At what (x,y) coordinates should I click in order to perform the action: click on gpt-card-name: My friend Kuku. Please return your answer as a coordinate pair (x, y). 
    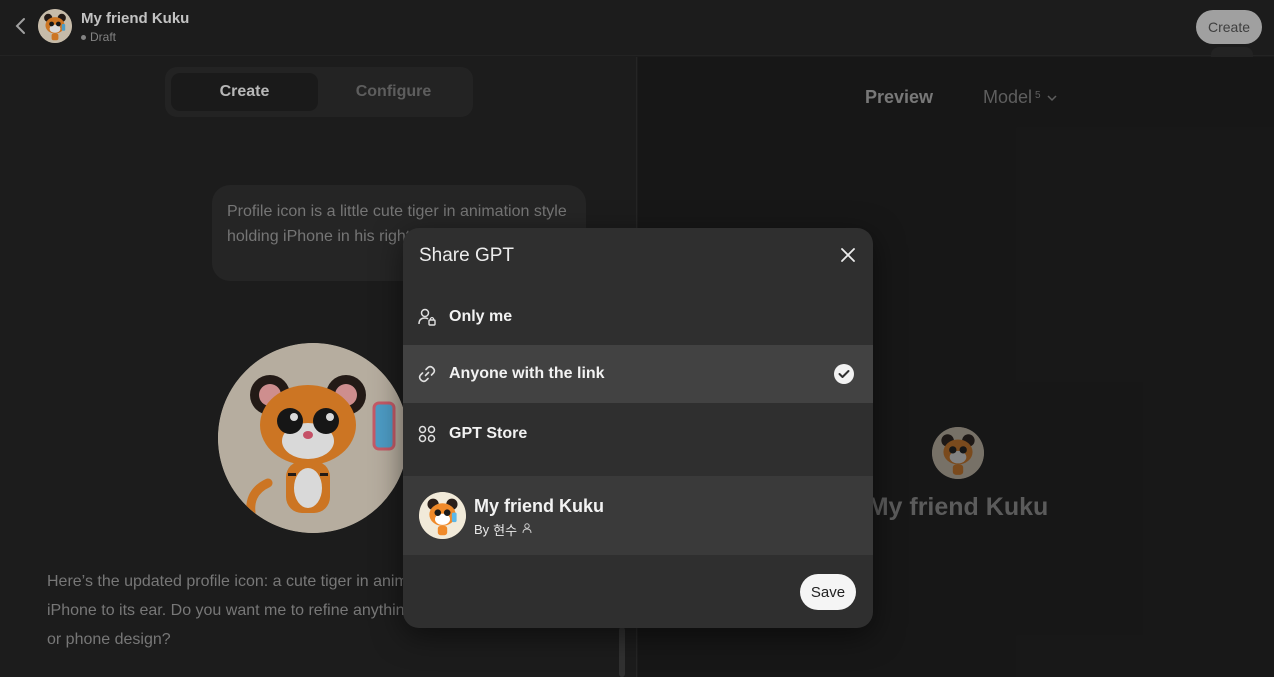
    Looking at the image, I should click on (539, 506).